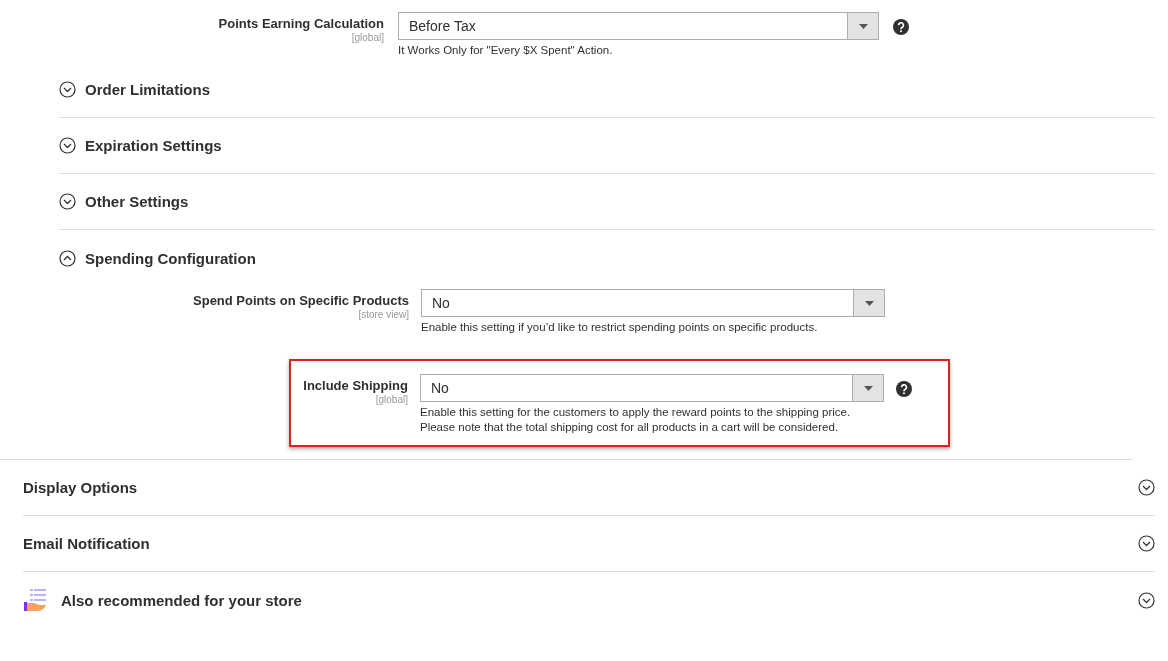  I want to click on field-note: It Works Only for "Every $X Spent" Action., so click(506, 50).